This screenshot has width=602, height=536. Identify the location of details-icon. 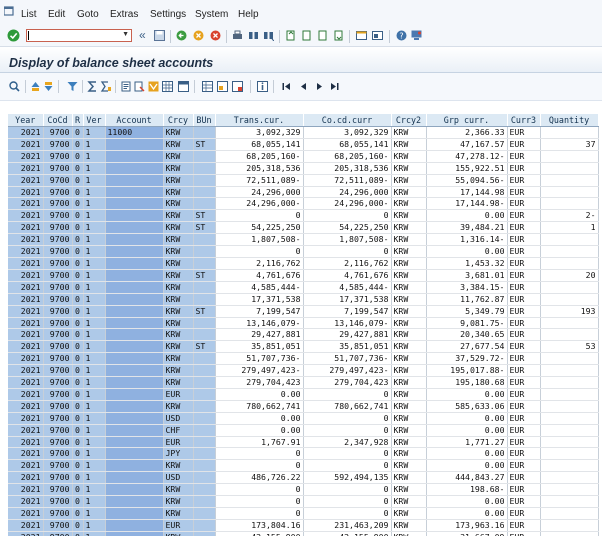
(14, 86).